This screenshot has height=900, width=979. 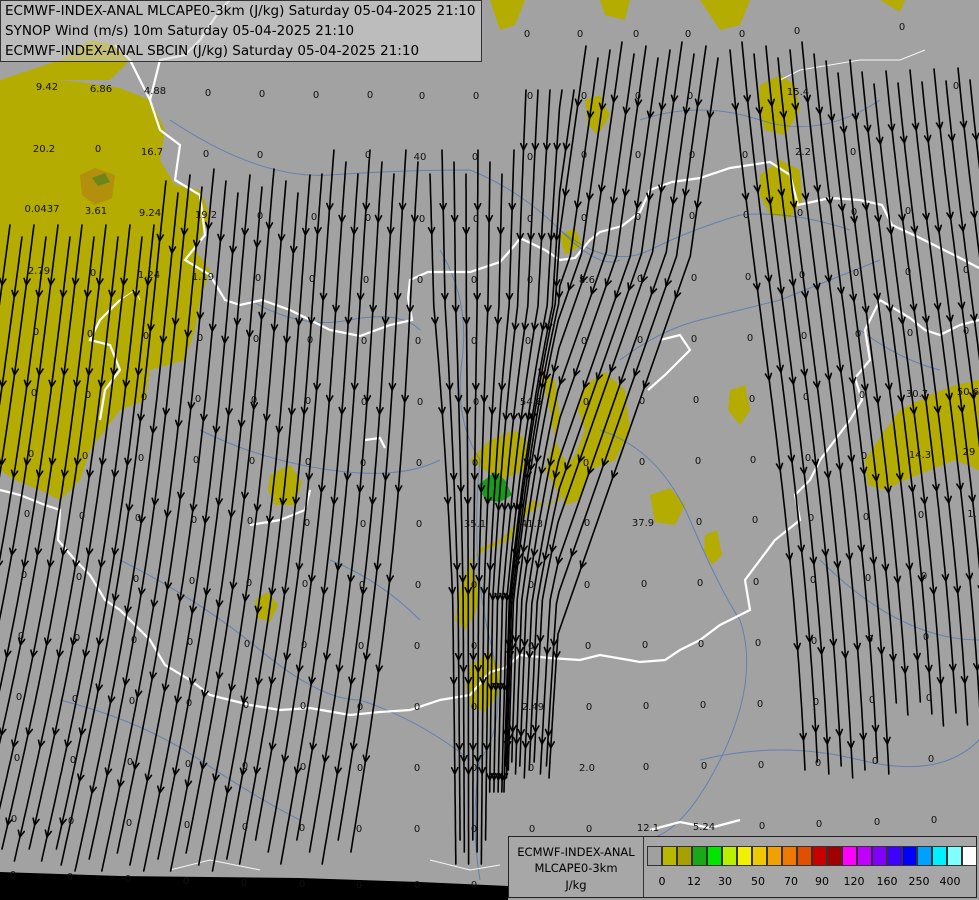 I want to click on legend-tick: 250, so click(x=919, y=881).